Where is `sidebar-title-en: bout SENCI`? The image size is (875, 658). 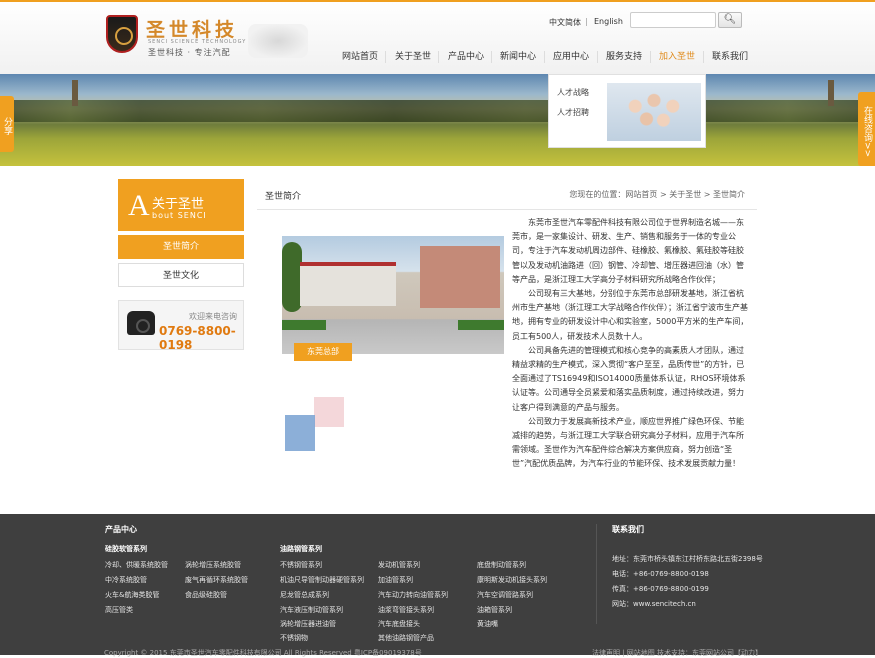 sidebar-title-en: bout SENCI is located at coordinates (179, 215).